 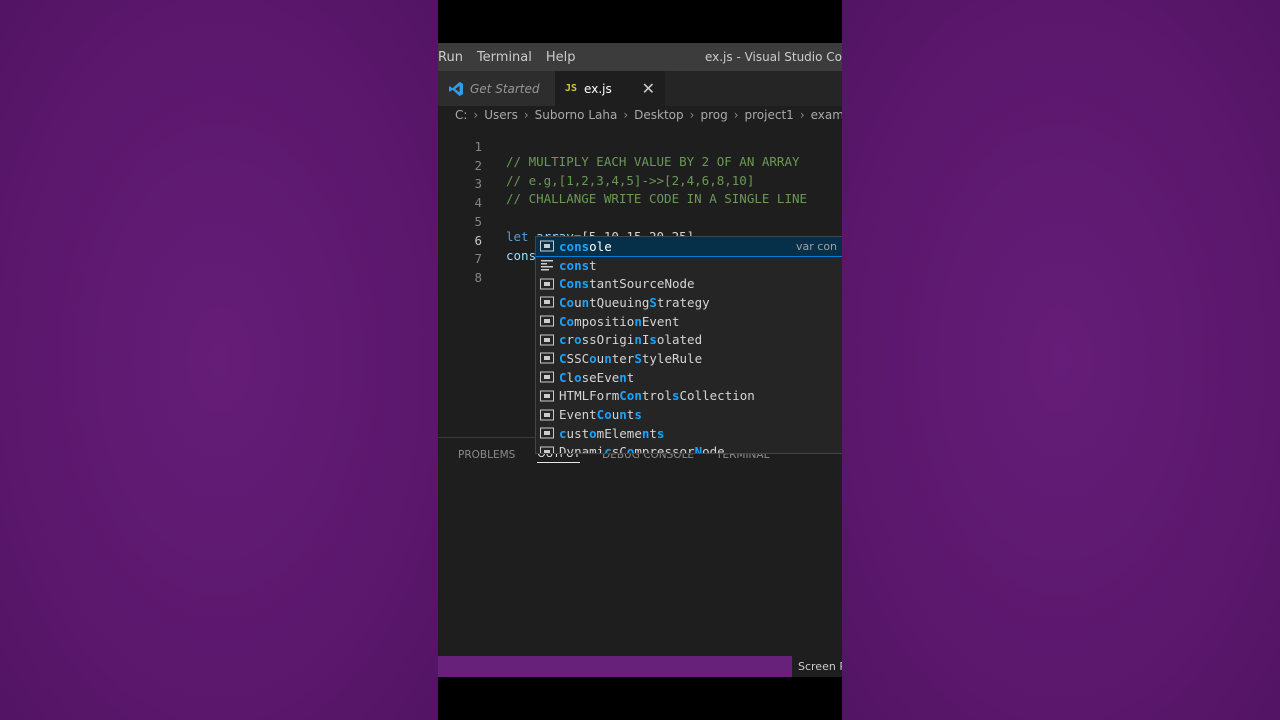 What do you see at coordinates (631, 358) in the screenshot?
I see `suggestion-label: CSSCounterStyleRule` at bounding box center [631, 358].